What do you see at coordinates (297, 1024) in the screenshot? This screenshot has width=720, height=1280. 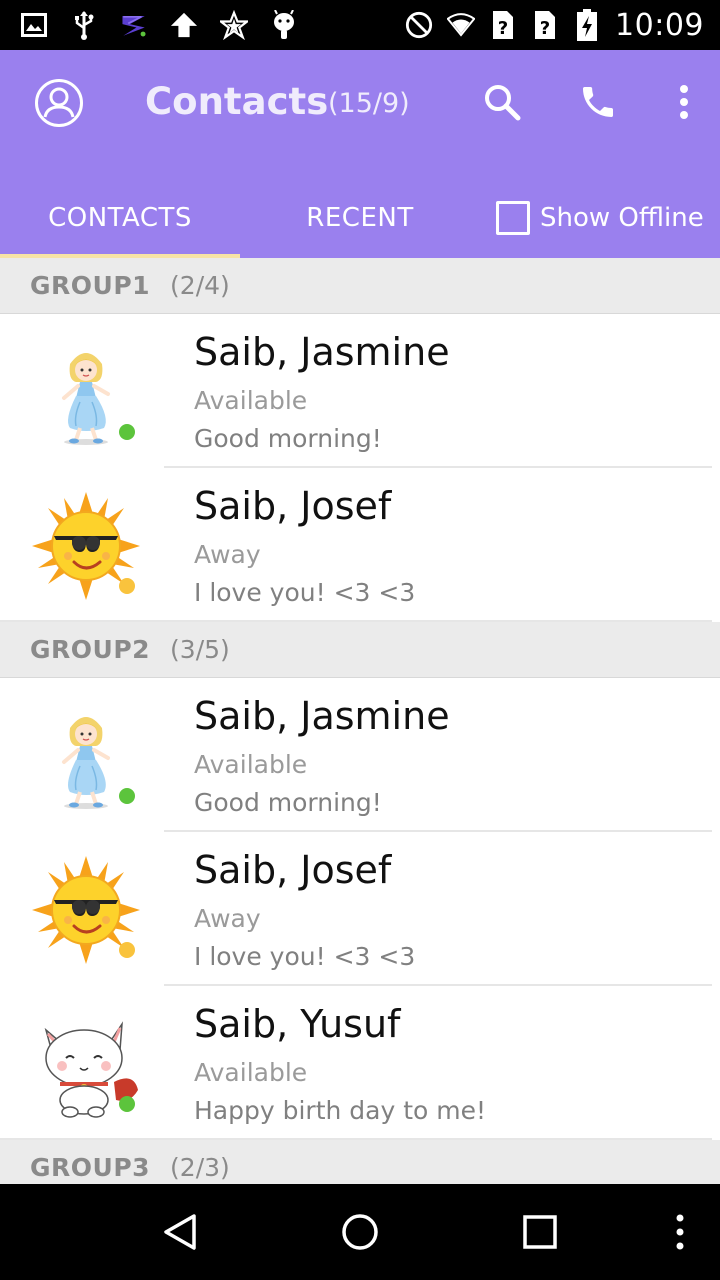 I see `contact-name: Saib, Yusuf` at bounding box center [297, 1024].